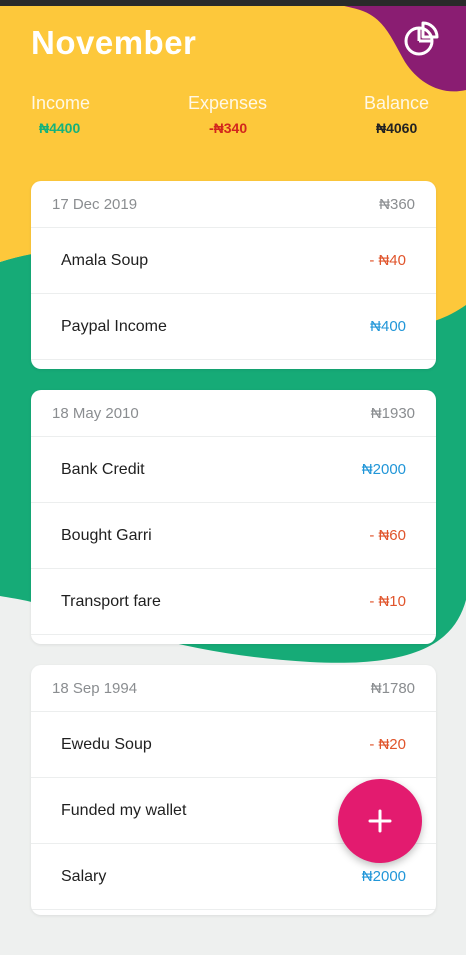 The image size is (466, 955). What do you see at coordinates (392, 688) in the screenshot?
I see `group-total: ₦1780` at bounding box center [392, 688].